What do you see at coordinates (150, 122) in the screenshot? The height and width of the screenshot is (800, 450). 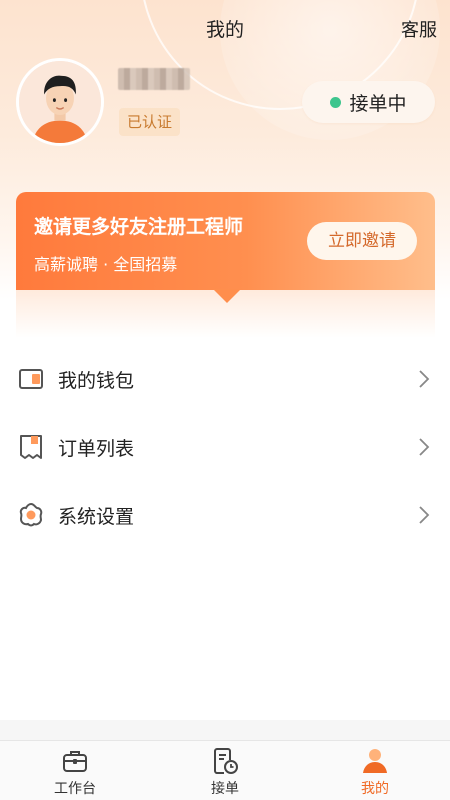 I see `verified-badge: 已认证` at bounding box center [150, 122].